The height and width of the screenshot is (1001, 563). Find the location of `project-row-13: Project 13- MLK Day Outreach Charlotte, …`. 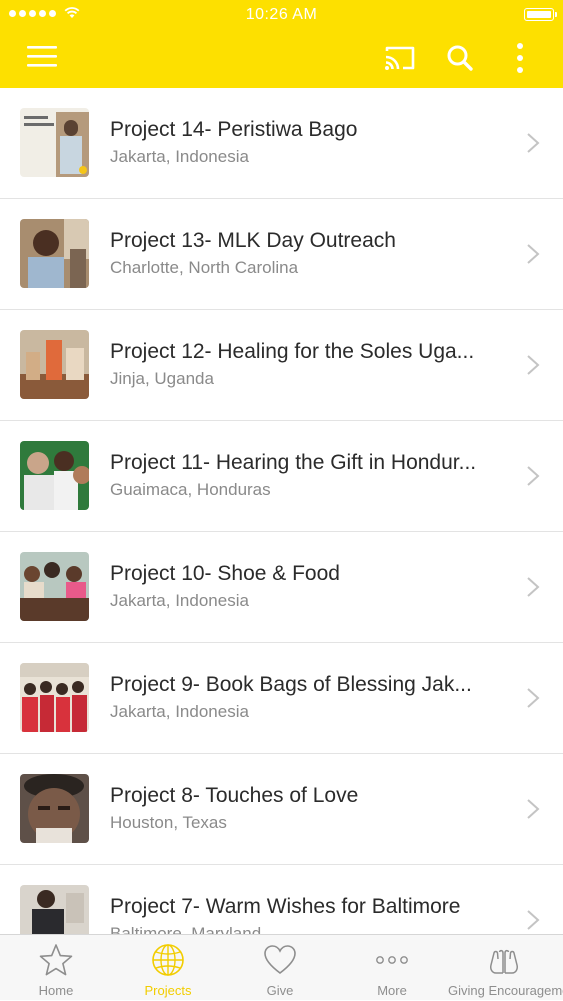

project-row-13: Project 13- MLK Day Outreach Charlotte, … is located at coordinates (281, 254).